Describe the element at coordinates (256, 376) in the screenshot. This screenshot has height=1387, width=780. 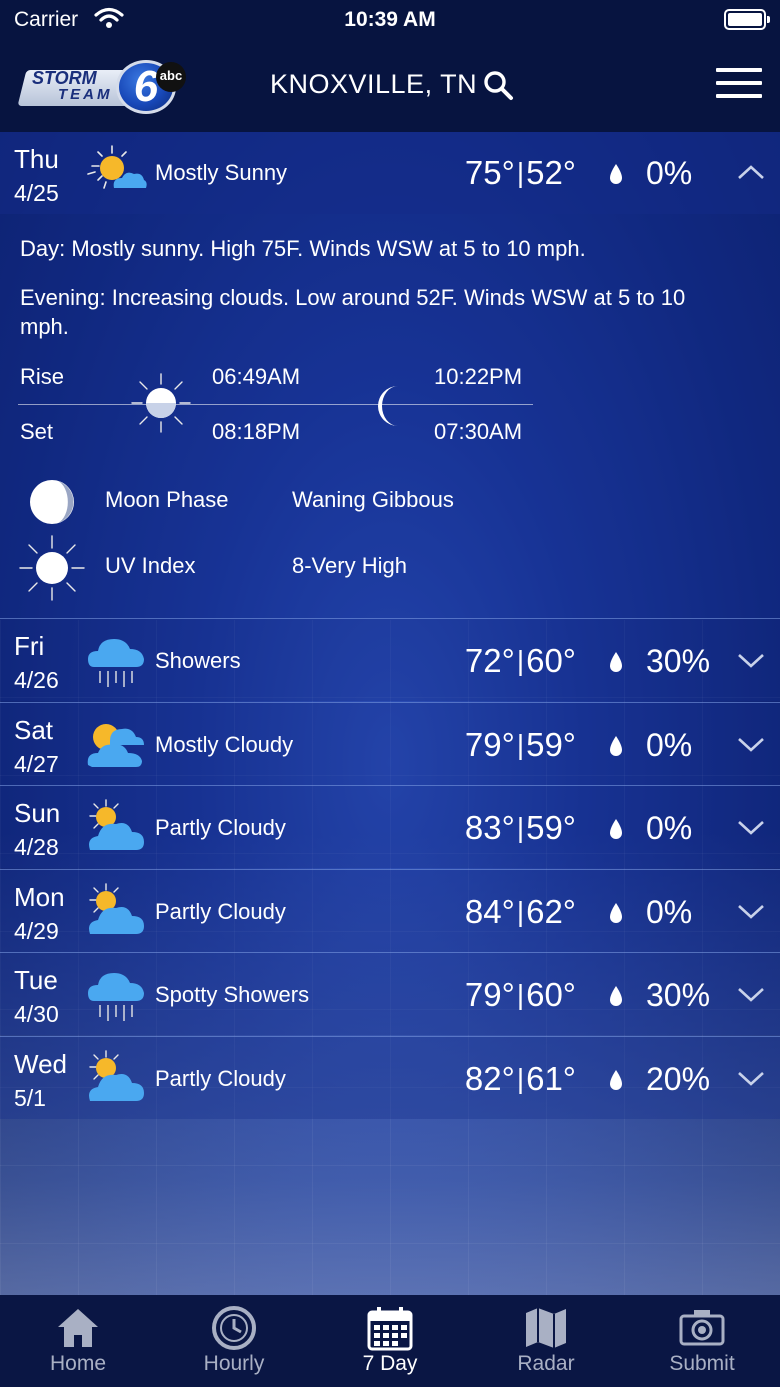
I see `sunrise-time: 06:49AM` at that location.